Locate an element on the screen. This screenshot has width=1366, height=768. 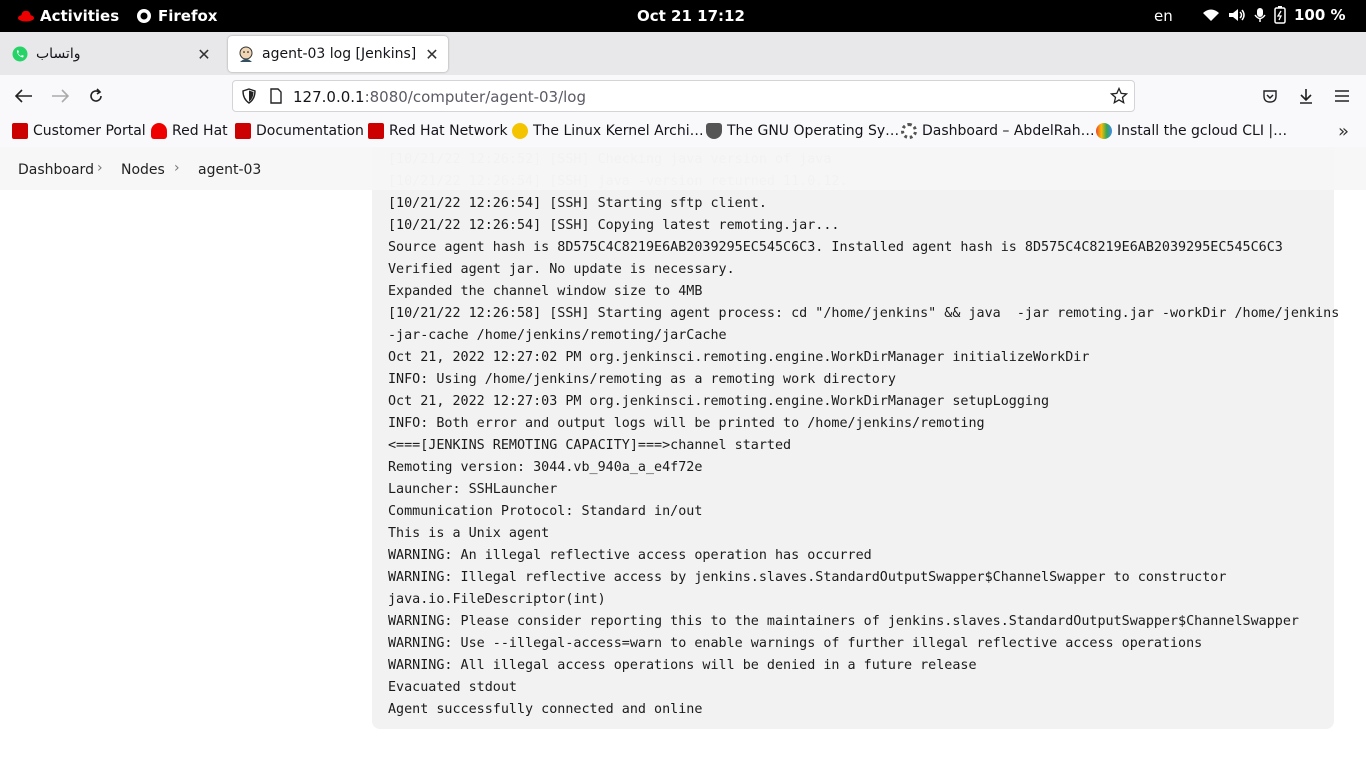
gnu-icon is located at coordinates (714, 131).